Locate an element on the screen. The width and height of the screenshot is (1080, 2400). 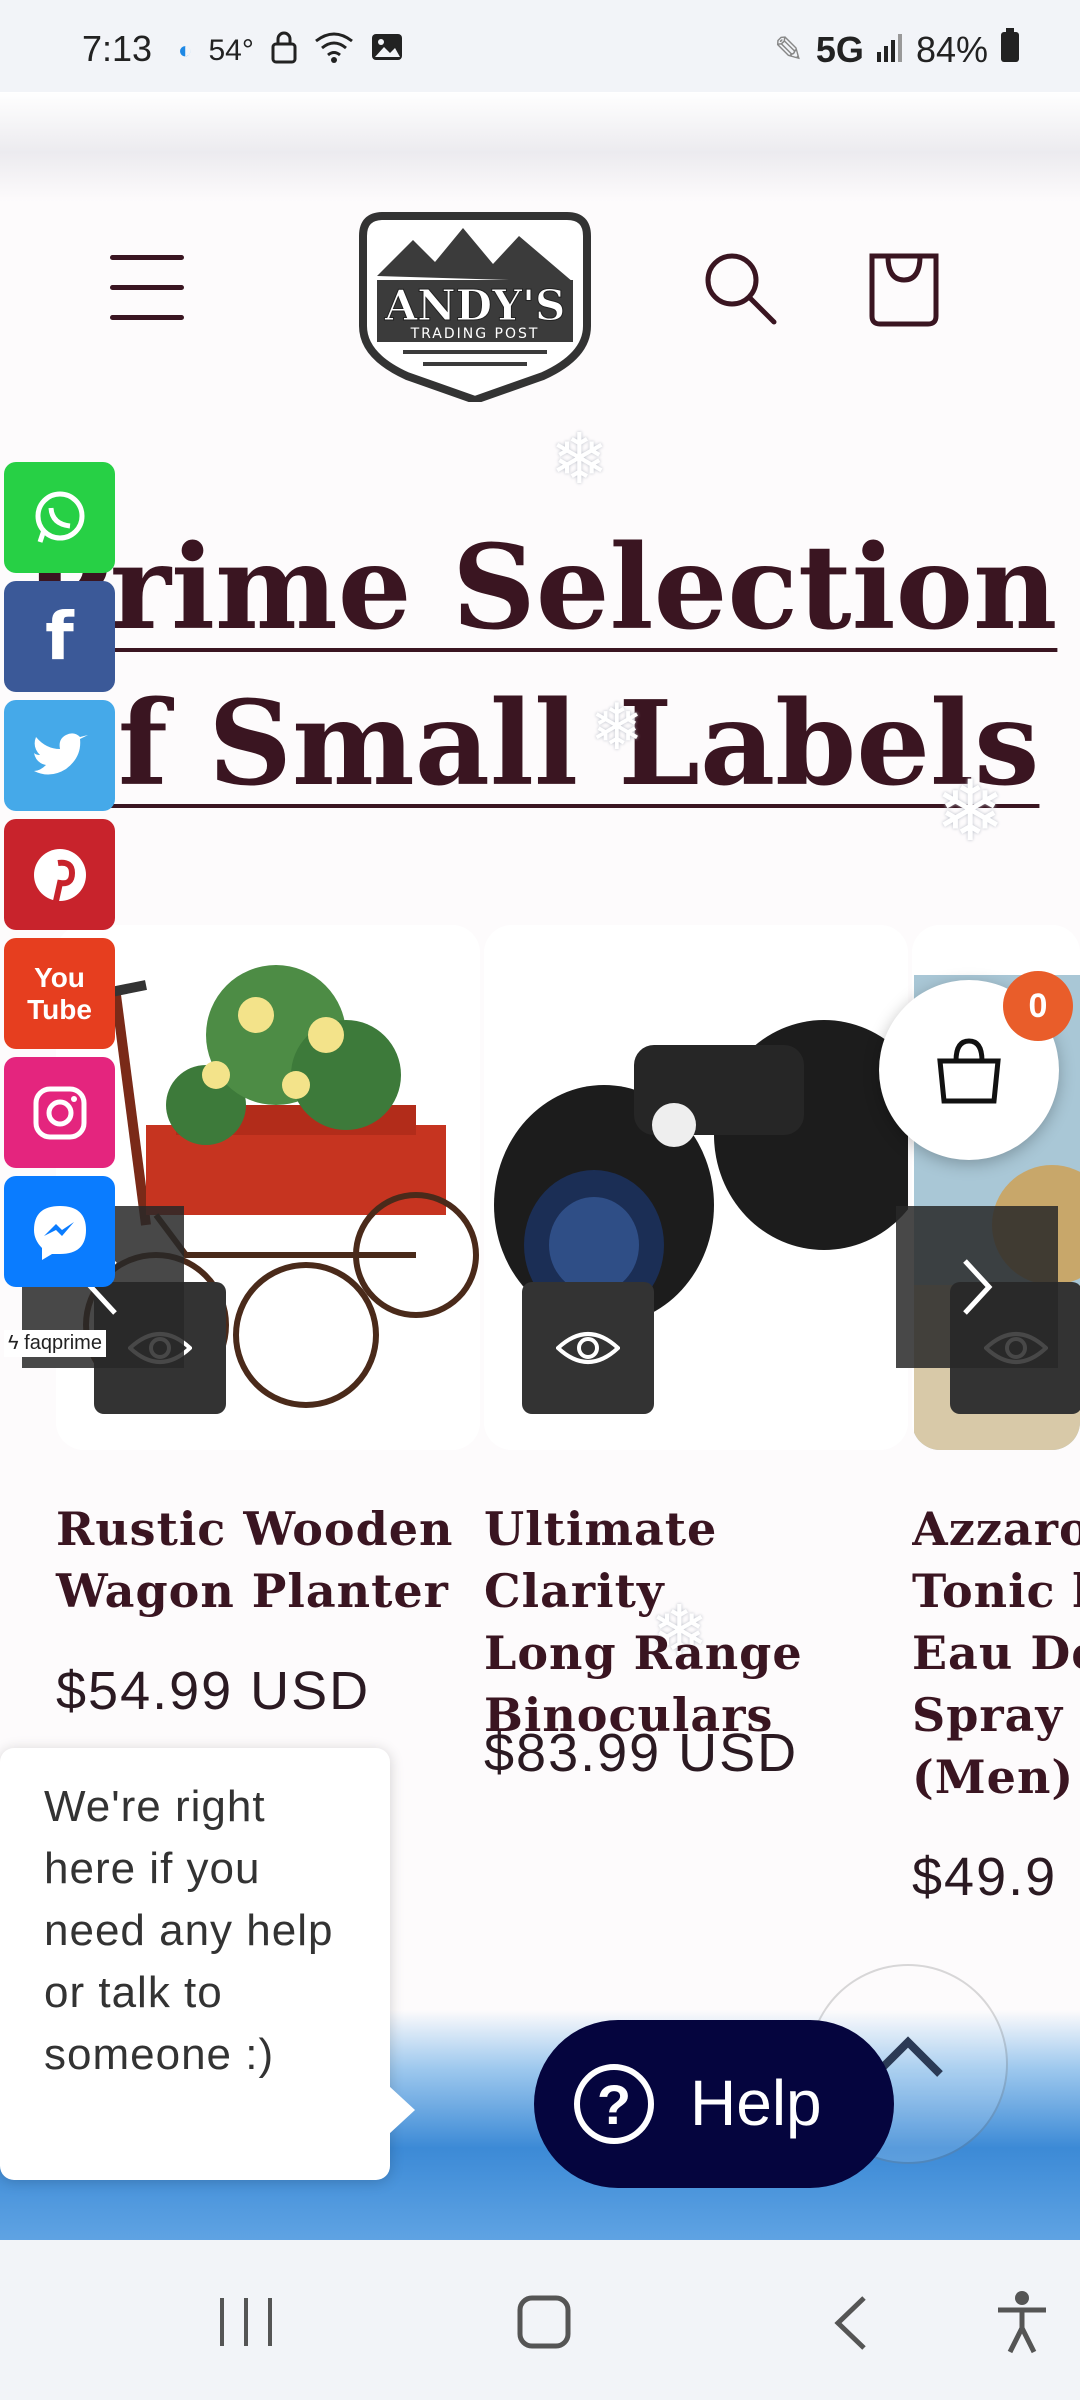
twitter-icon is located at coordinates (60, 753).